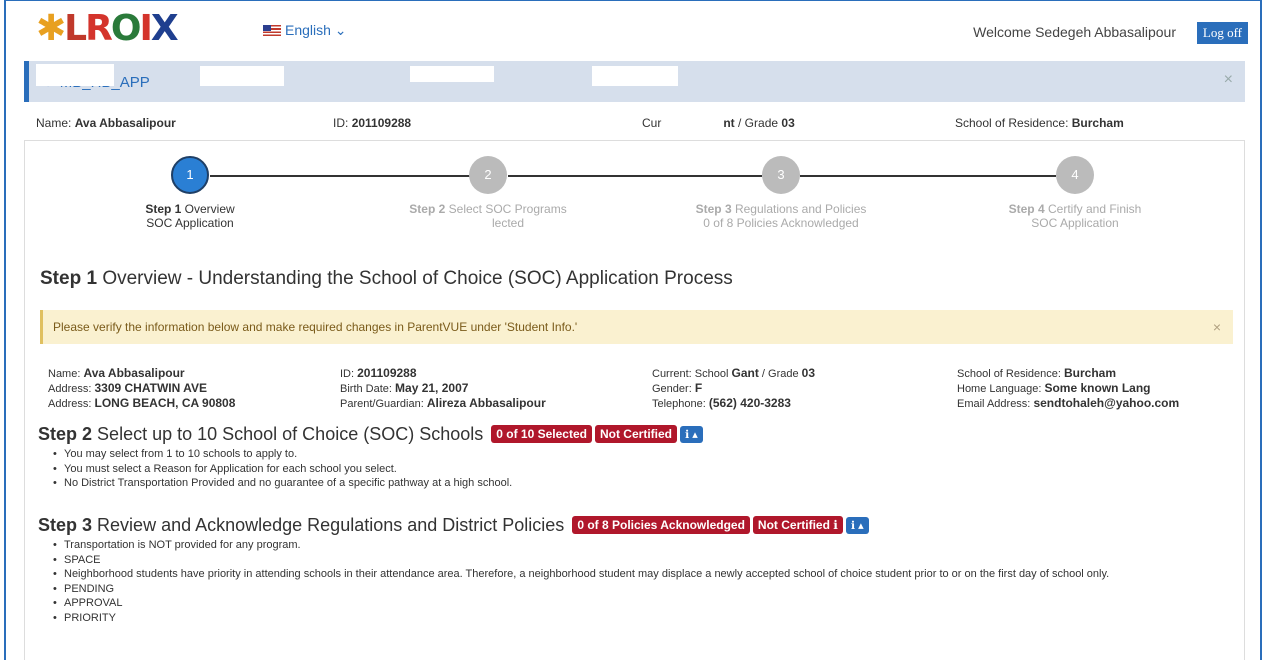 The image size is (1269, 660). Describe the element at coordinates (644, 589) in the screenshot. I see `list-item: PENDING` at that location.